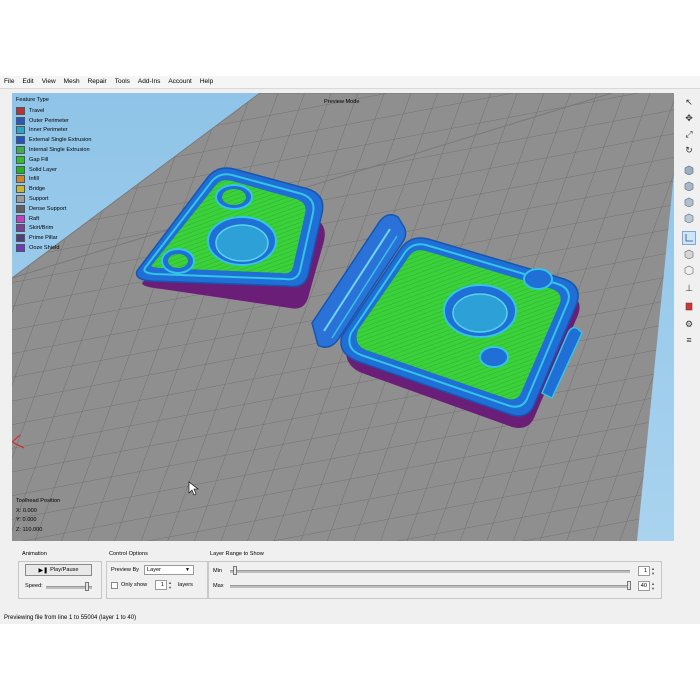 This screenshot has width=700, height=700. I want to click on toolhead-title: Toolhead Position, so click(38, 501).